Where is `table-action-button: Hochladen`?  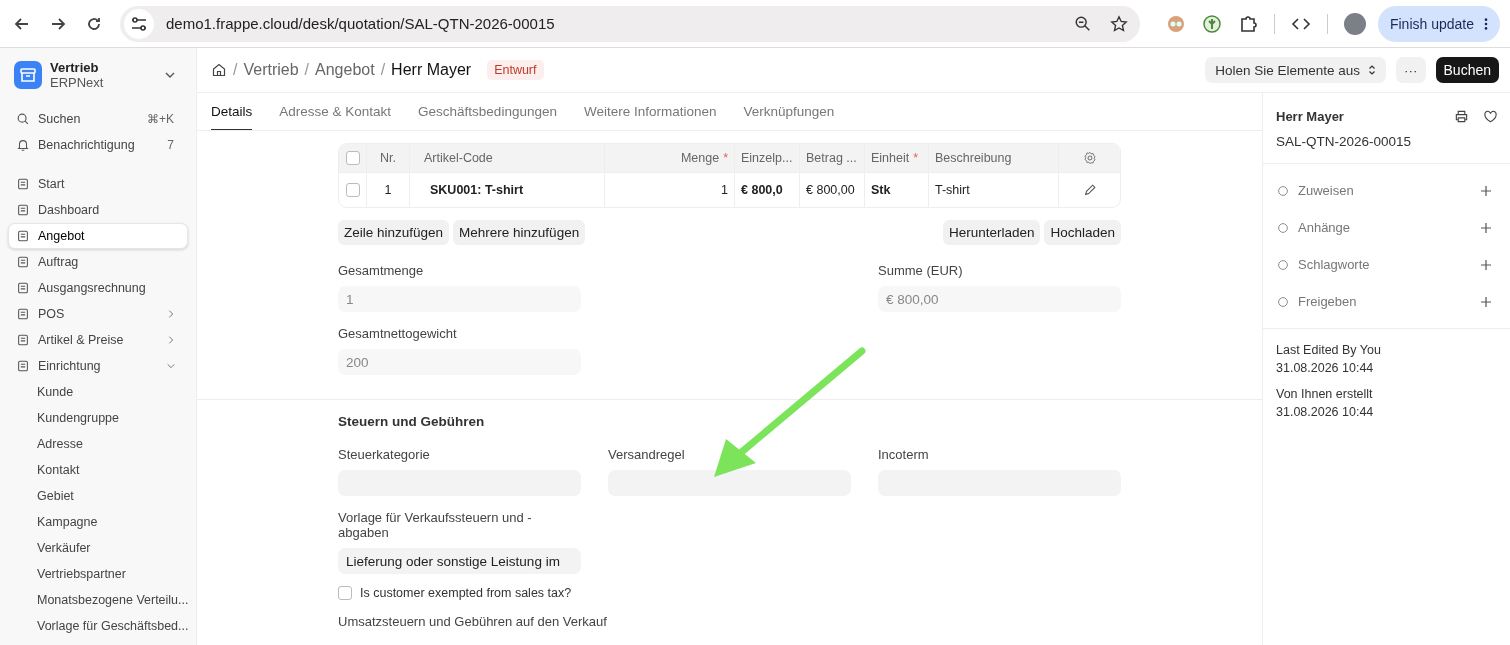 table-action-button: Hochladen is located at coordinates (1082, 232).